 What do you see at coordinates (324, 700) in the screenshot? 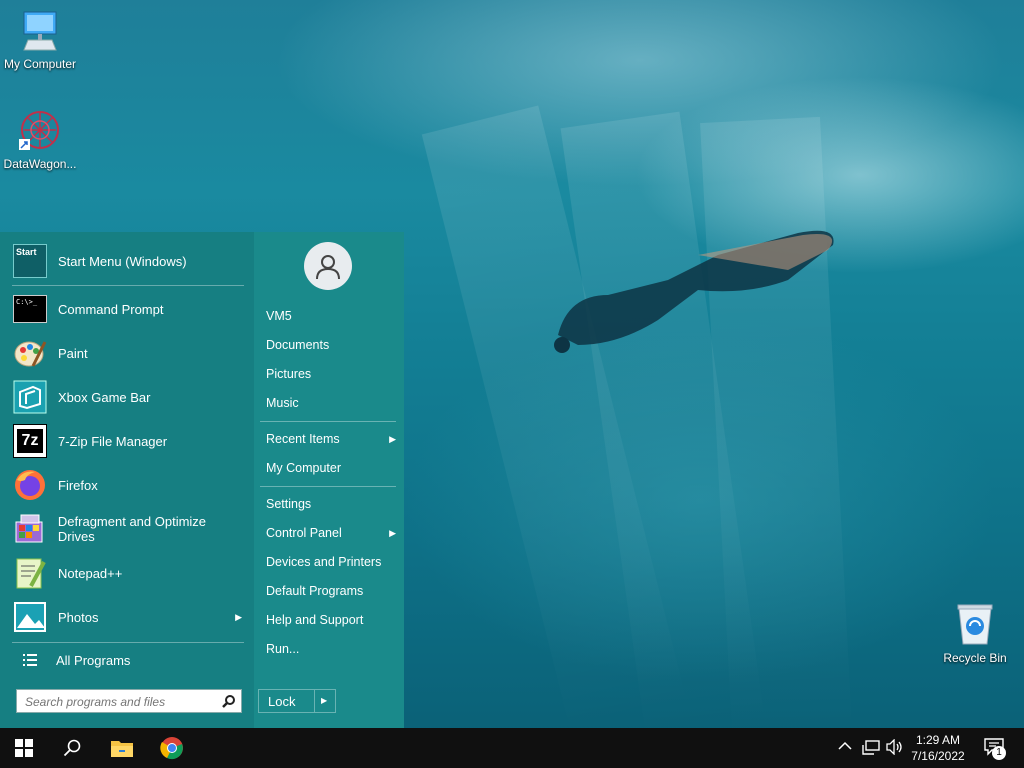
I see `lock-options-arrow-icon: ▶` at bounding box center [324, 700].